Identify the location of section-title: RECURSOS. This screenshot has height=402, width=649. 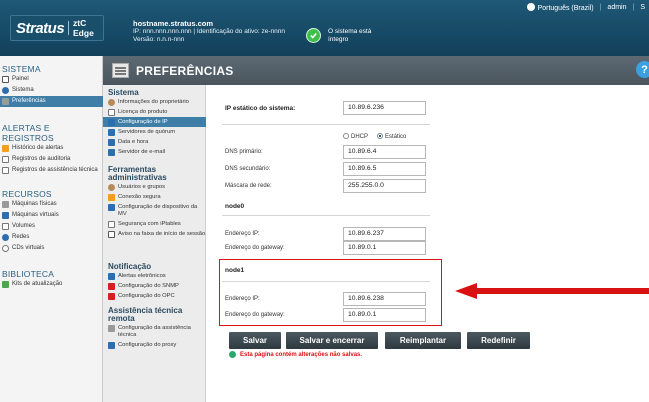
(27, 194).